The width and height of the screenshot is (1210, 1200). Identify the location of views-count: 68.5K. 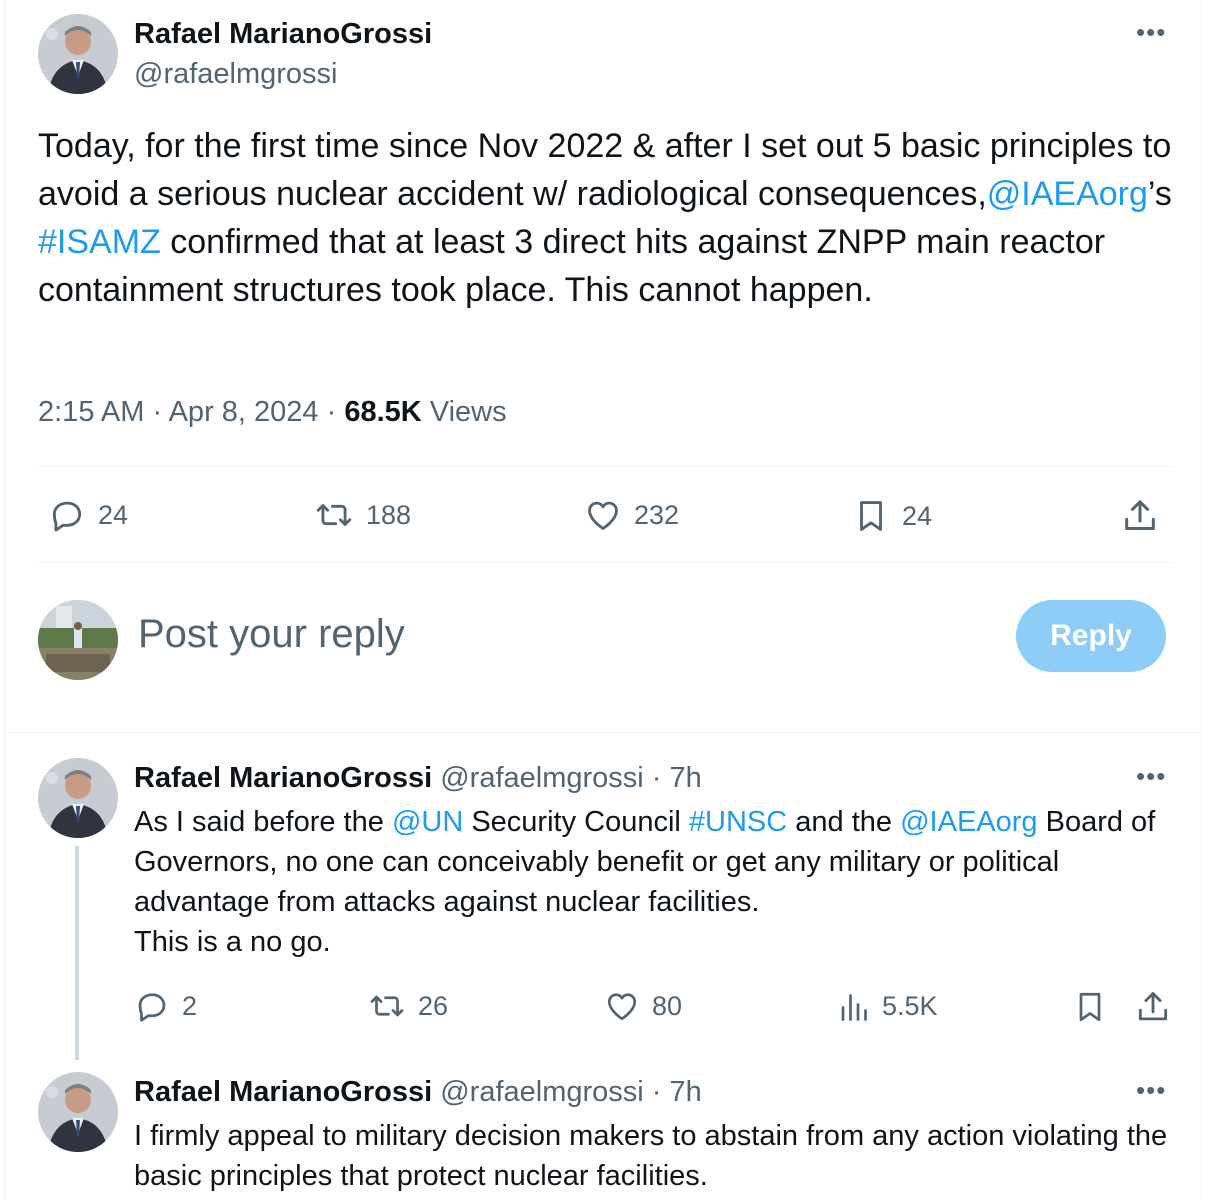
(383, 412).